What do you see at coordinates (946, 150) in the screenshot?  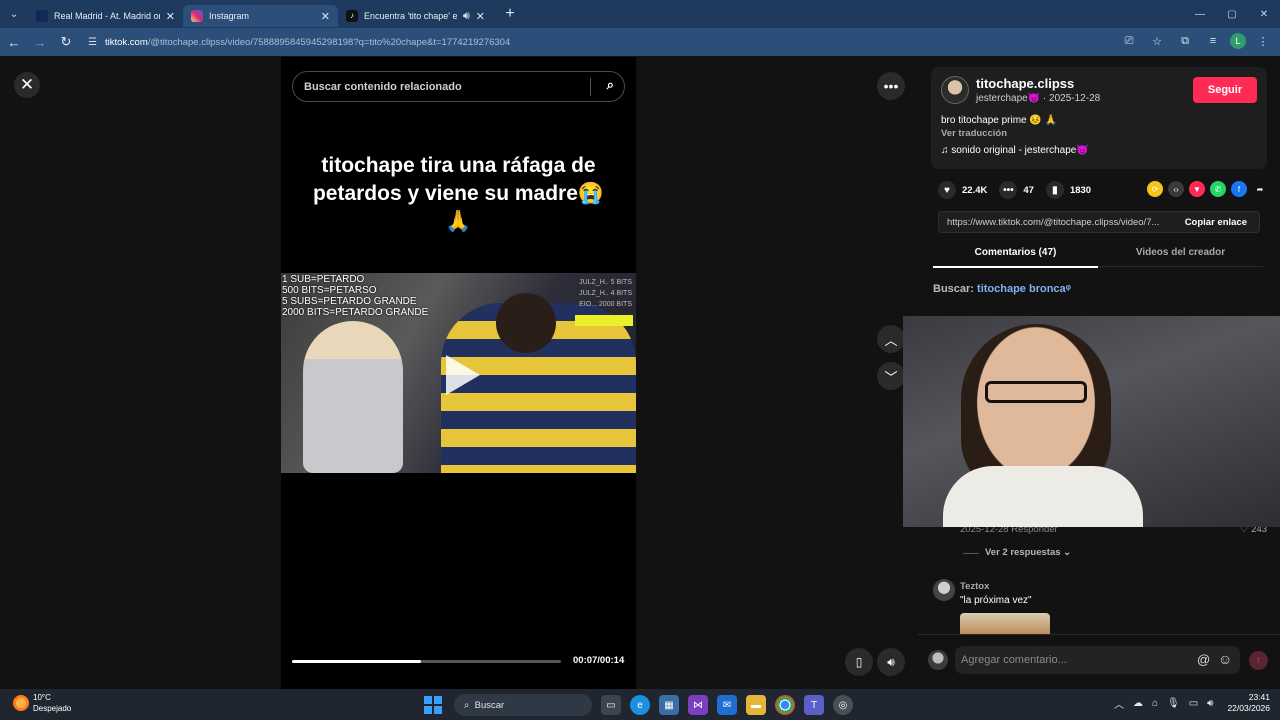 I see `music-note-icon: ♫` at bounding box center [946, 150].